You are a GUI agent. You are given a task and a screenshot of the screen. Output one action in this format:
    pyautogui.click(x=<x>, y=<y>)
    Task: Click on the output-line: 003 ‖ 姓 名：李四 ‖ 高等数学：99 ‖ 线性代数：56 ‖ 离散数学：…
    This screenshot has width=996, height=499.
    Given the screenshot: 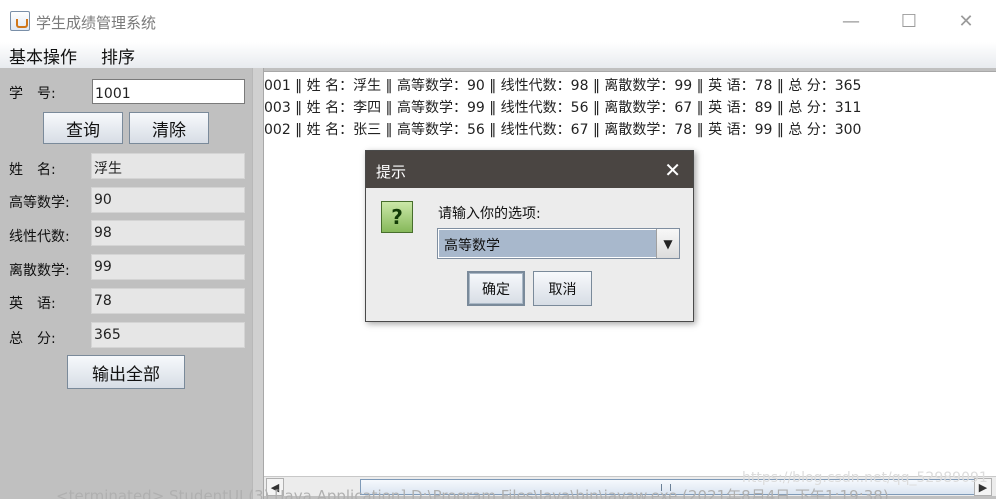 What is the action you would take?
    pyautogui.click(x=563, y=108)
    